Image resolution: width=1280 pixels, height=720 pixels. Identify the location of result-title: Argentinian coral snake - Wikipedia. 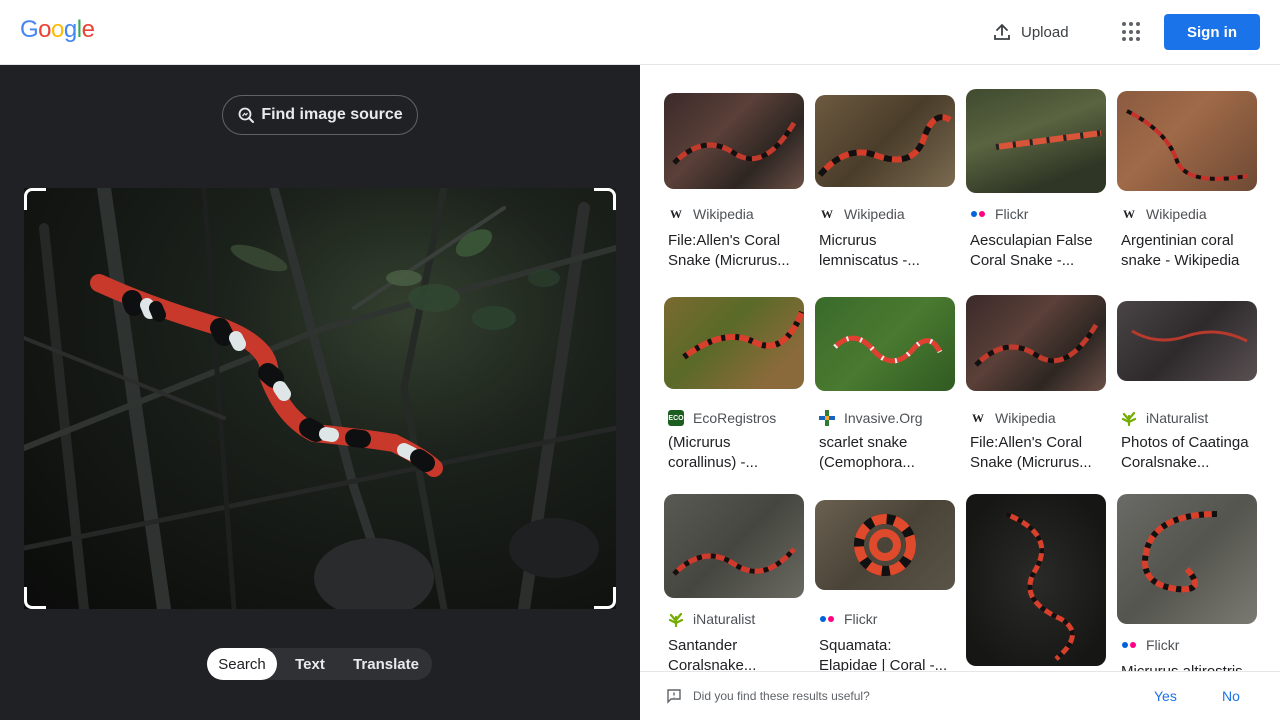
(1187, 251).